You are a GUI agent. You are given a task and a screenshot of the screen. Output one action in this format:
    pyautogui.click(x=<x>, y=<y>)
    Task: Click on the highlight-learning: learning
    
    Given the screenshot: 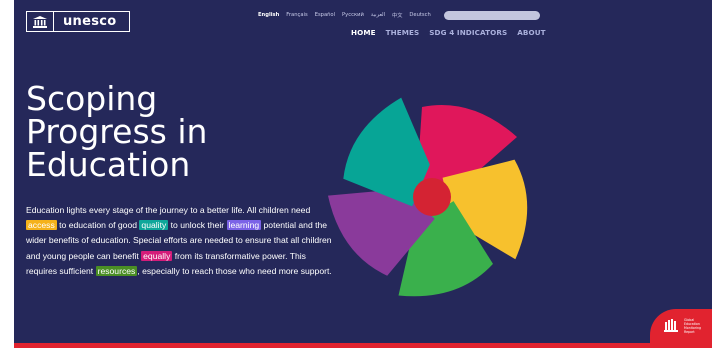 What is the action you would take?
    pyautogui.click(x=244, y=225)
    